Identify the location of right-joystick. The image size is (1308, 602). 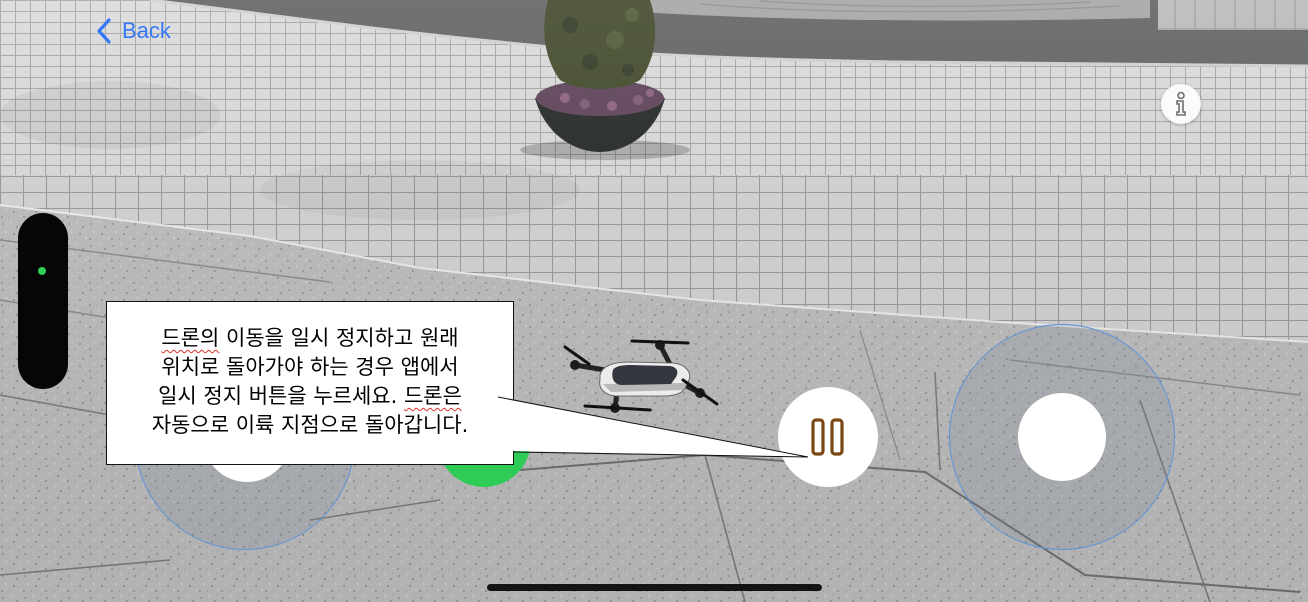
(1062, 437).